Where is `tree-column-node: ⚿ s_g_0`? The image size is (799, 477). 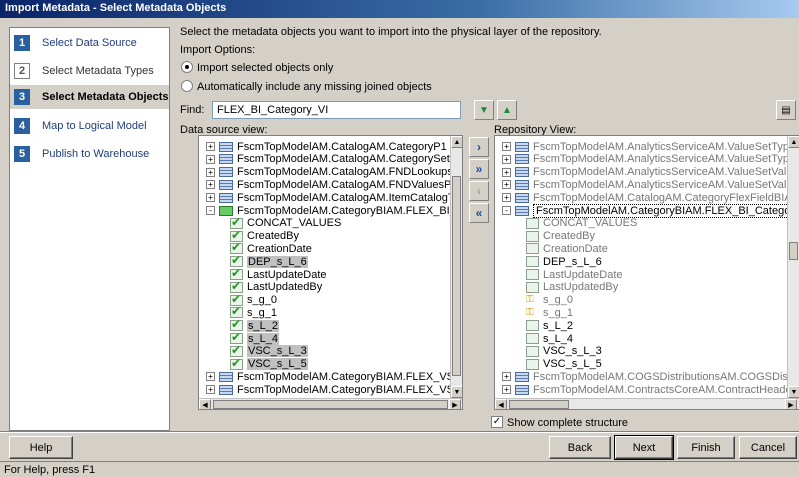 tree-column-node: ⚿ s_g_0 is located at coordinates (549, 300).